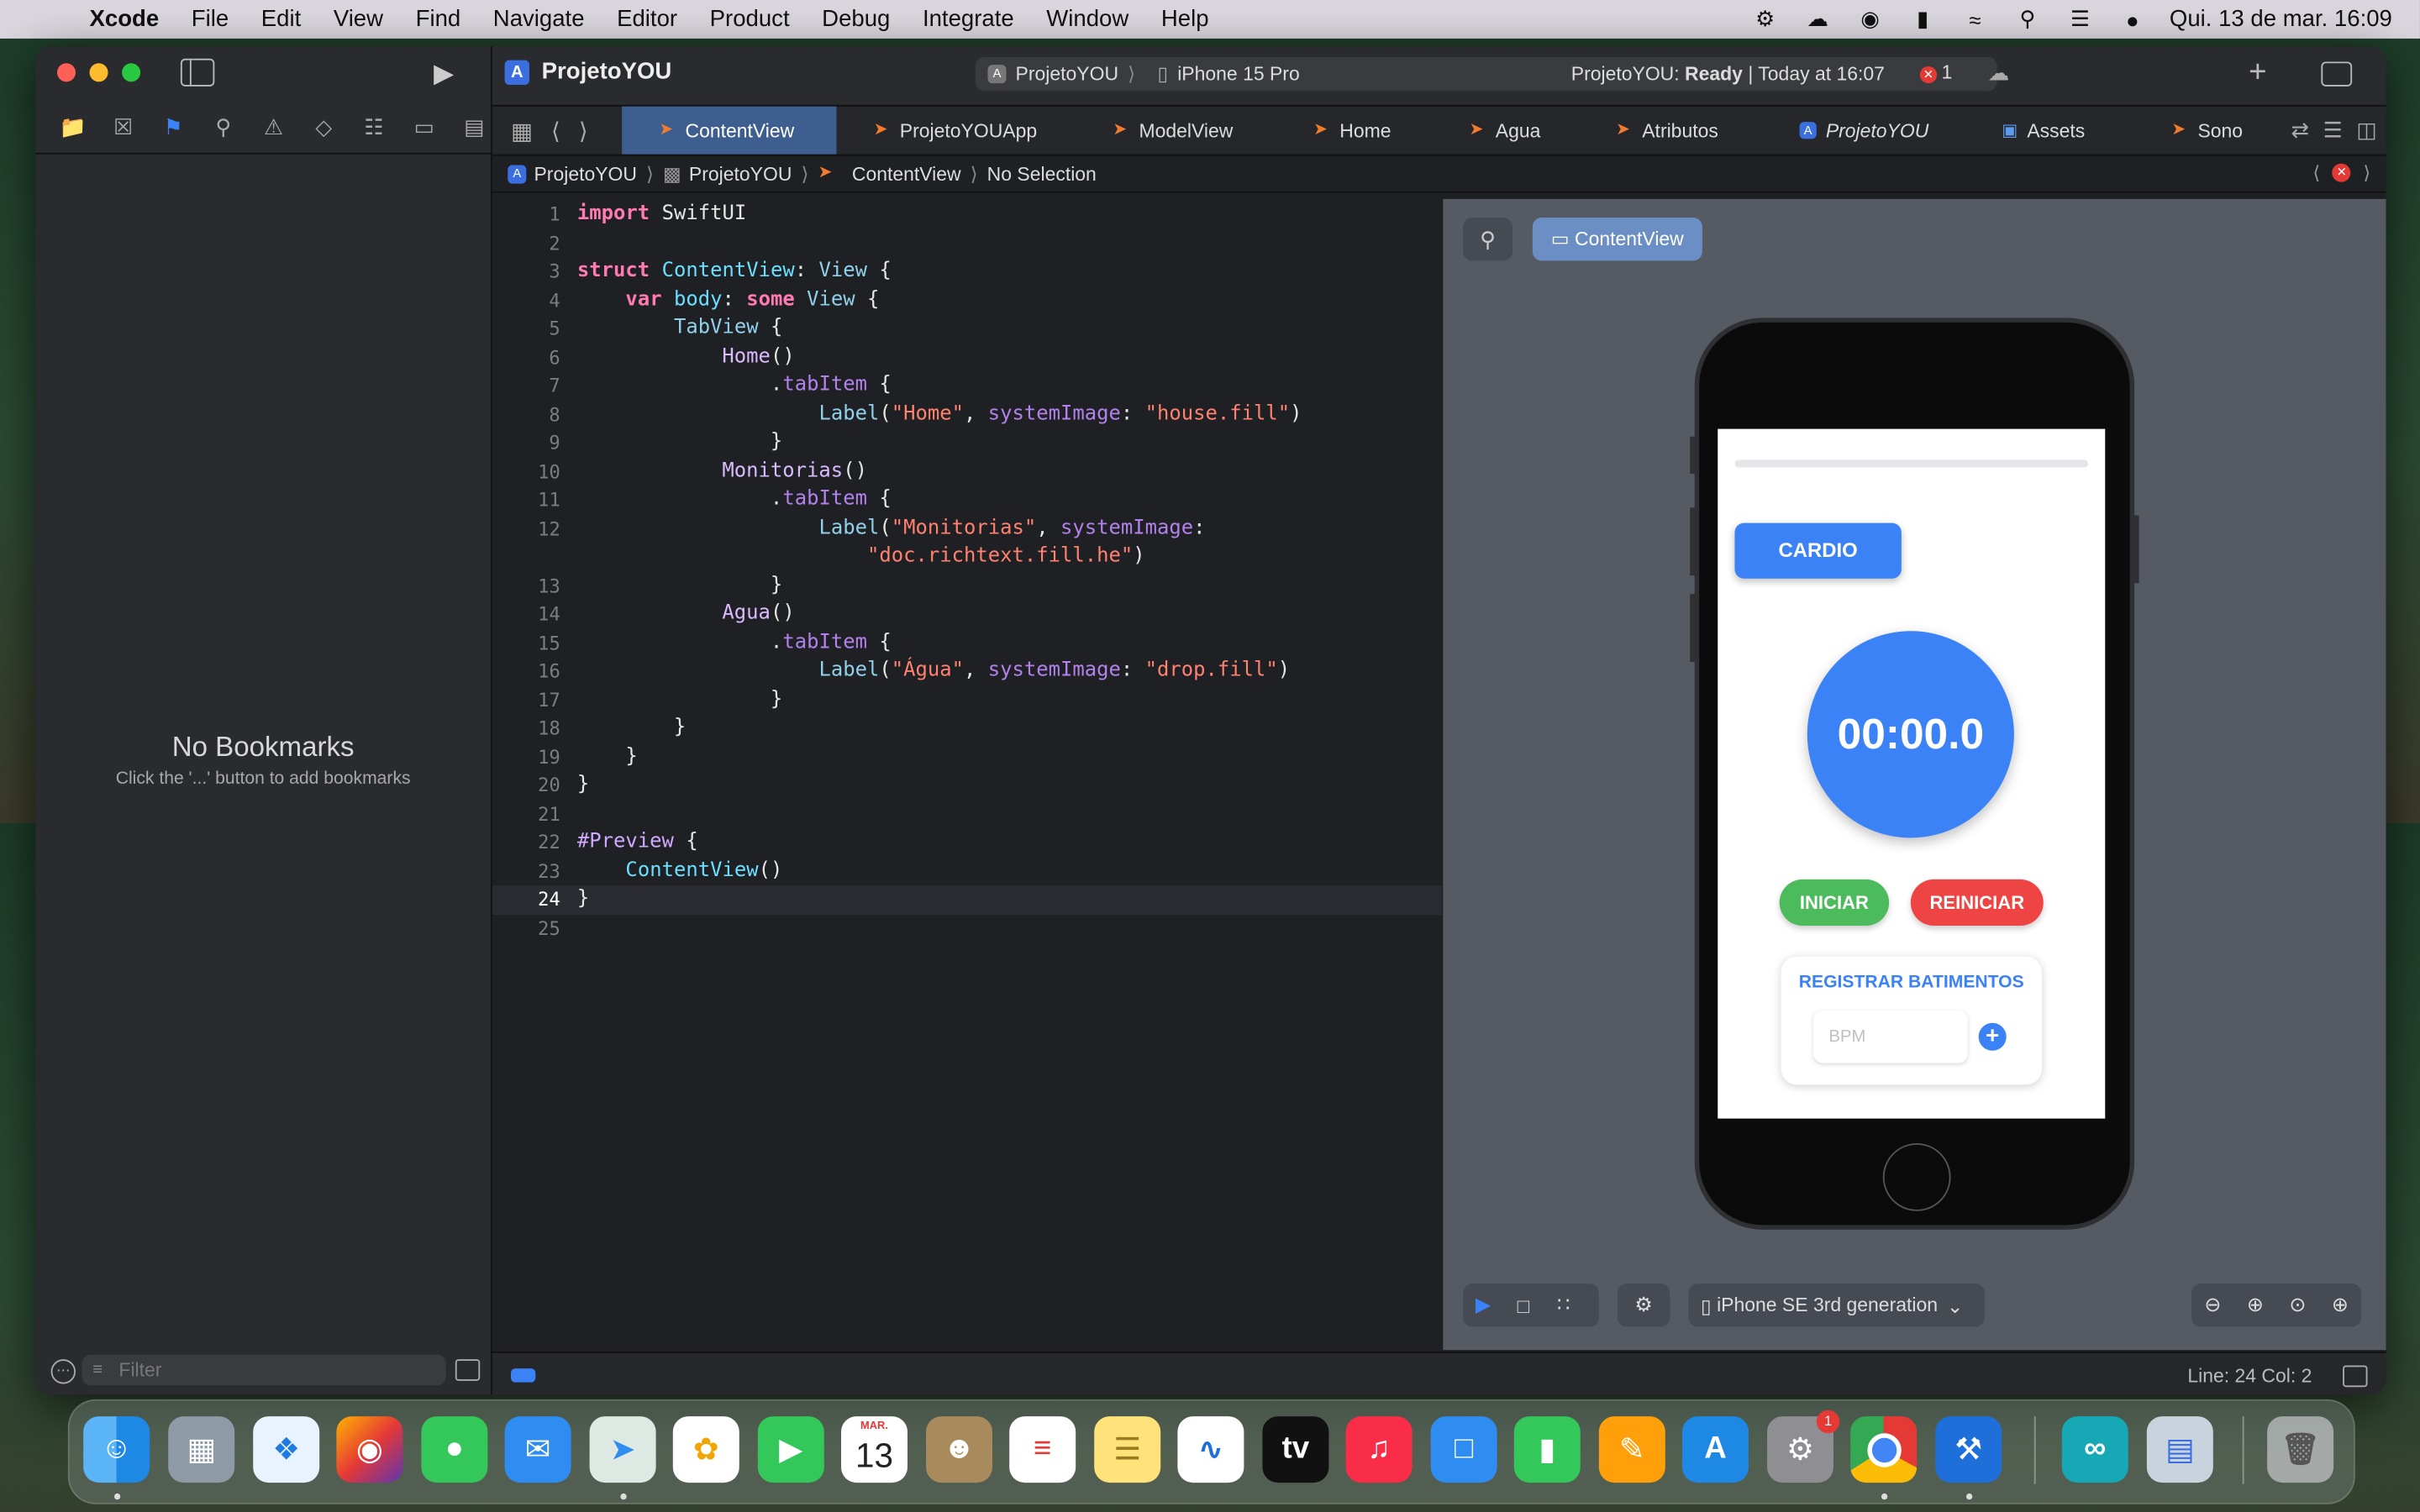  I want to click on tab-modelview: ➤ ModelView, so click(1173, 131).